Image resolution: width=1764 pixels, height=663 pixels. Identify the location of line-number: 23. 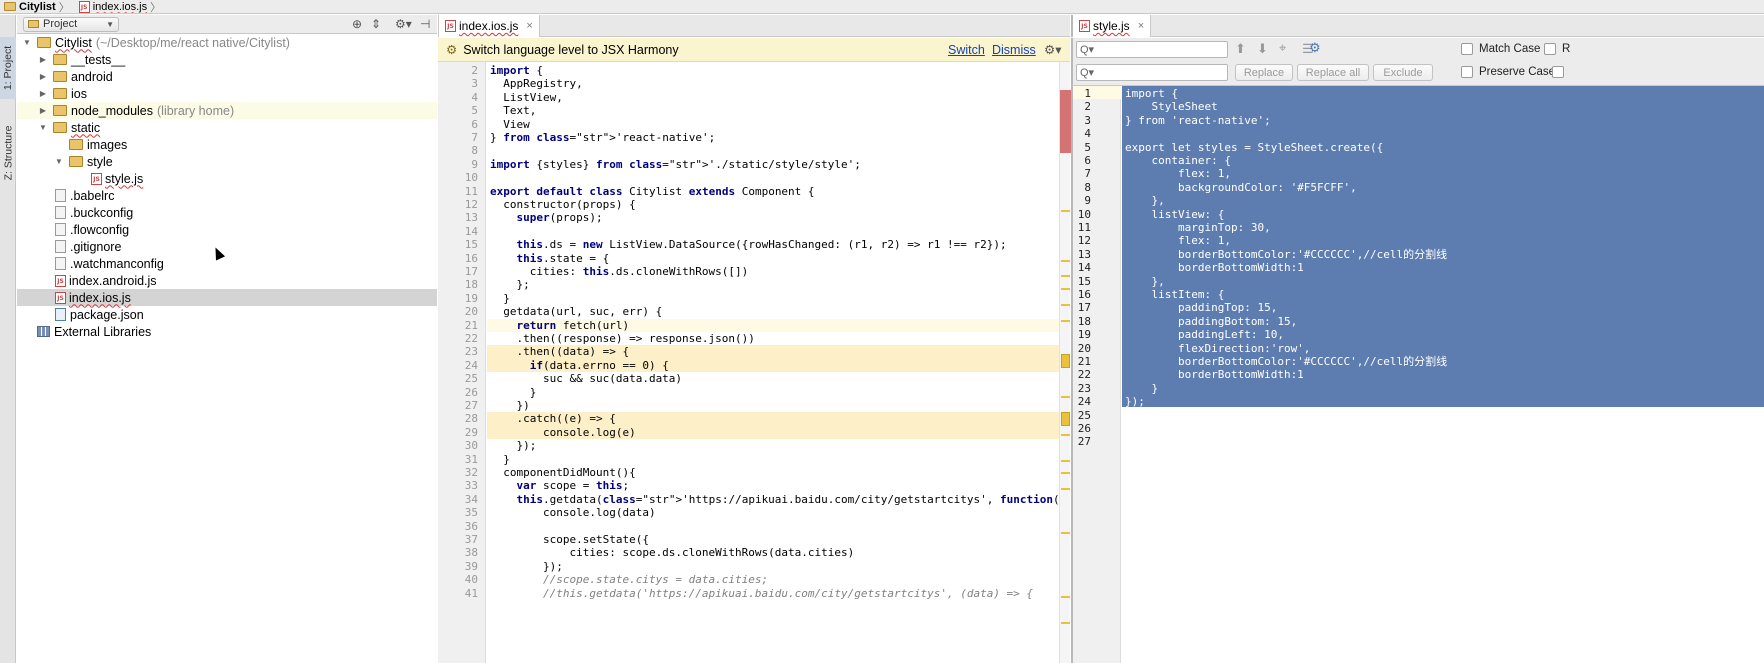
(1084, 388).